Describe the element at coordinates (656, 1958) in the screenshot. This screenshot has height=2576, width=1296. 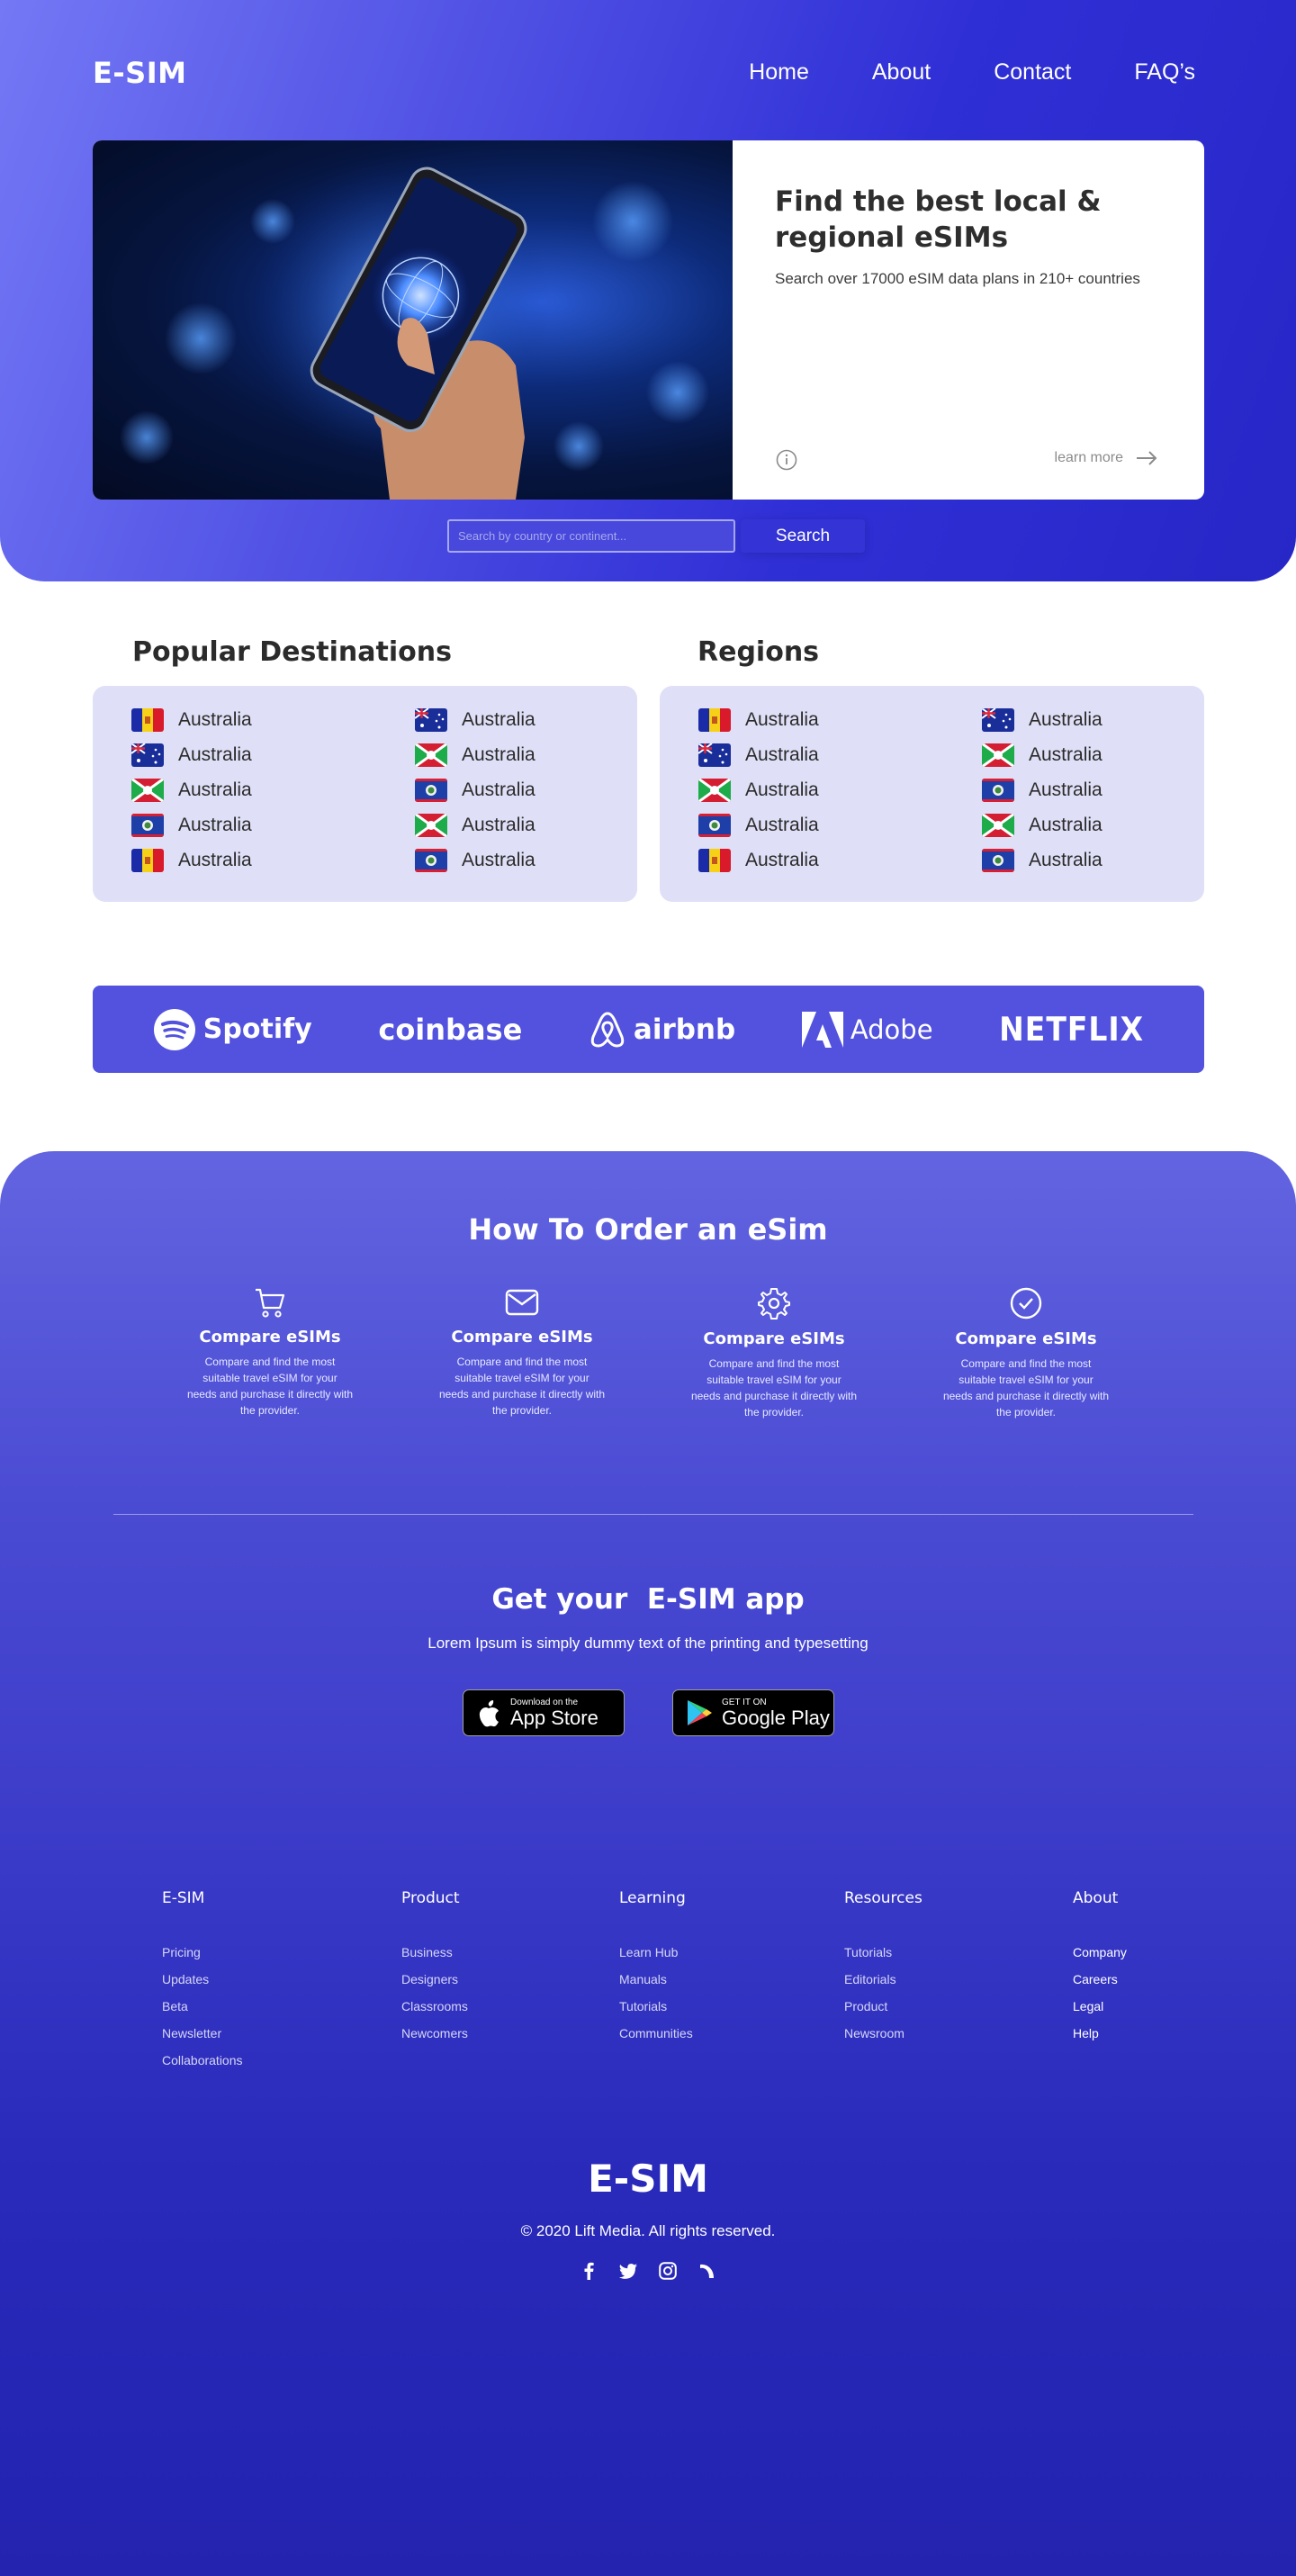
I see `footer-link: Learn Hub` at that location.